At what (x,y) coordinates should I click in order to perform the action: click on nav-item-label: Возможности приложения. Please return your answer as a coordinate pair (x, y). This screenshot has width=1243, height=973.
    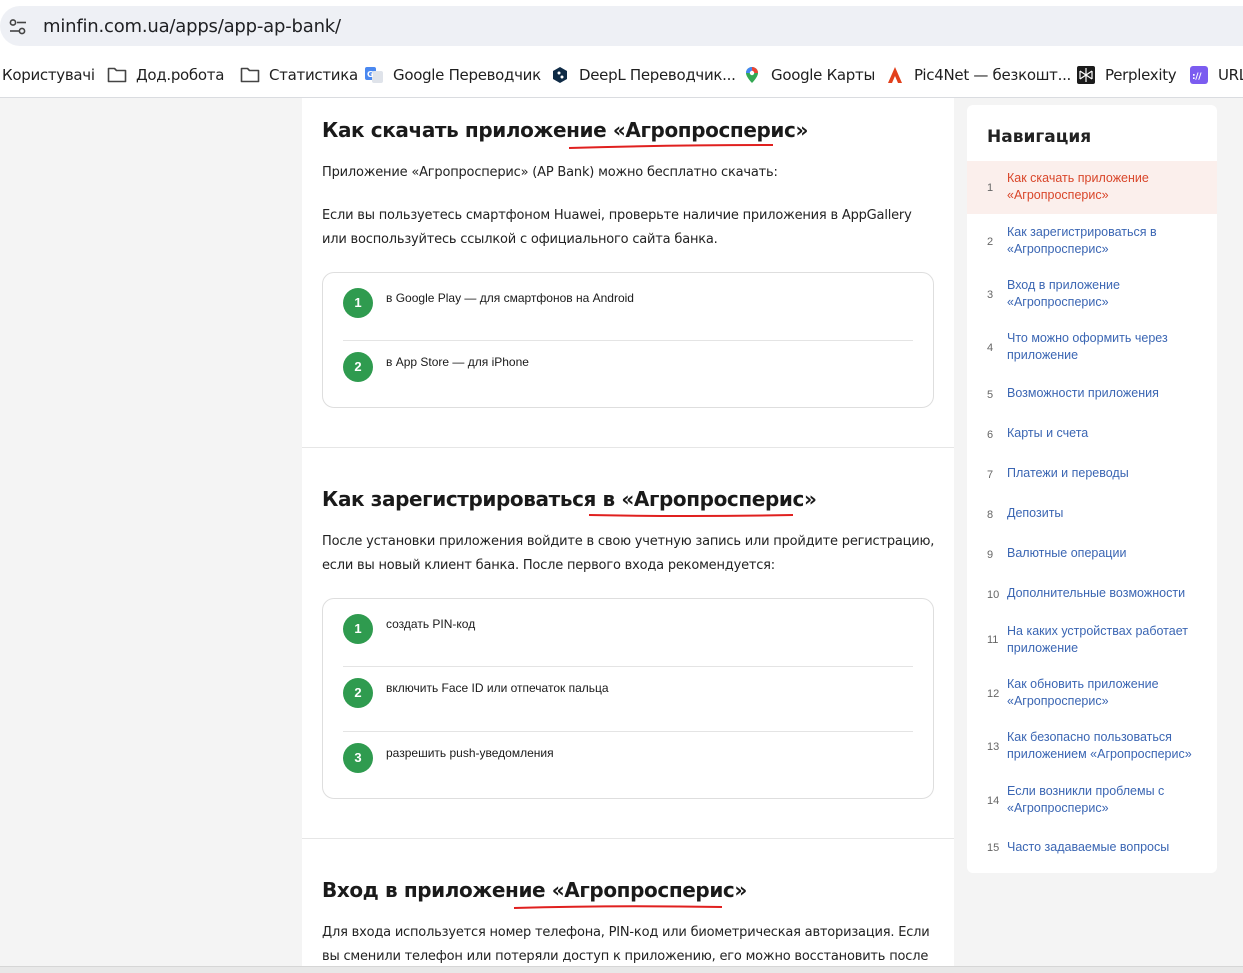
    Looking at the image, I should click on (1107, 393).